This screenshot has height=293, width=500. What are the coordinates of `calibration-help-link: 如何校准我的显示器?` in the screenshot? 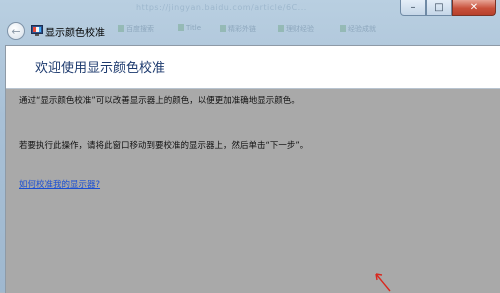 It's located at (59, 184).